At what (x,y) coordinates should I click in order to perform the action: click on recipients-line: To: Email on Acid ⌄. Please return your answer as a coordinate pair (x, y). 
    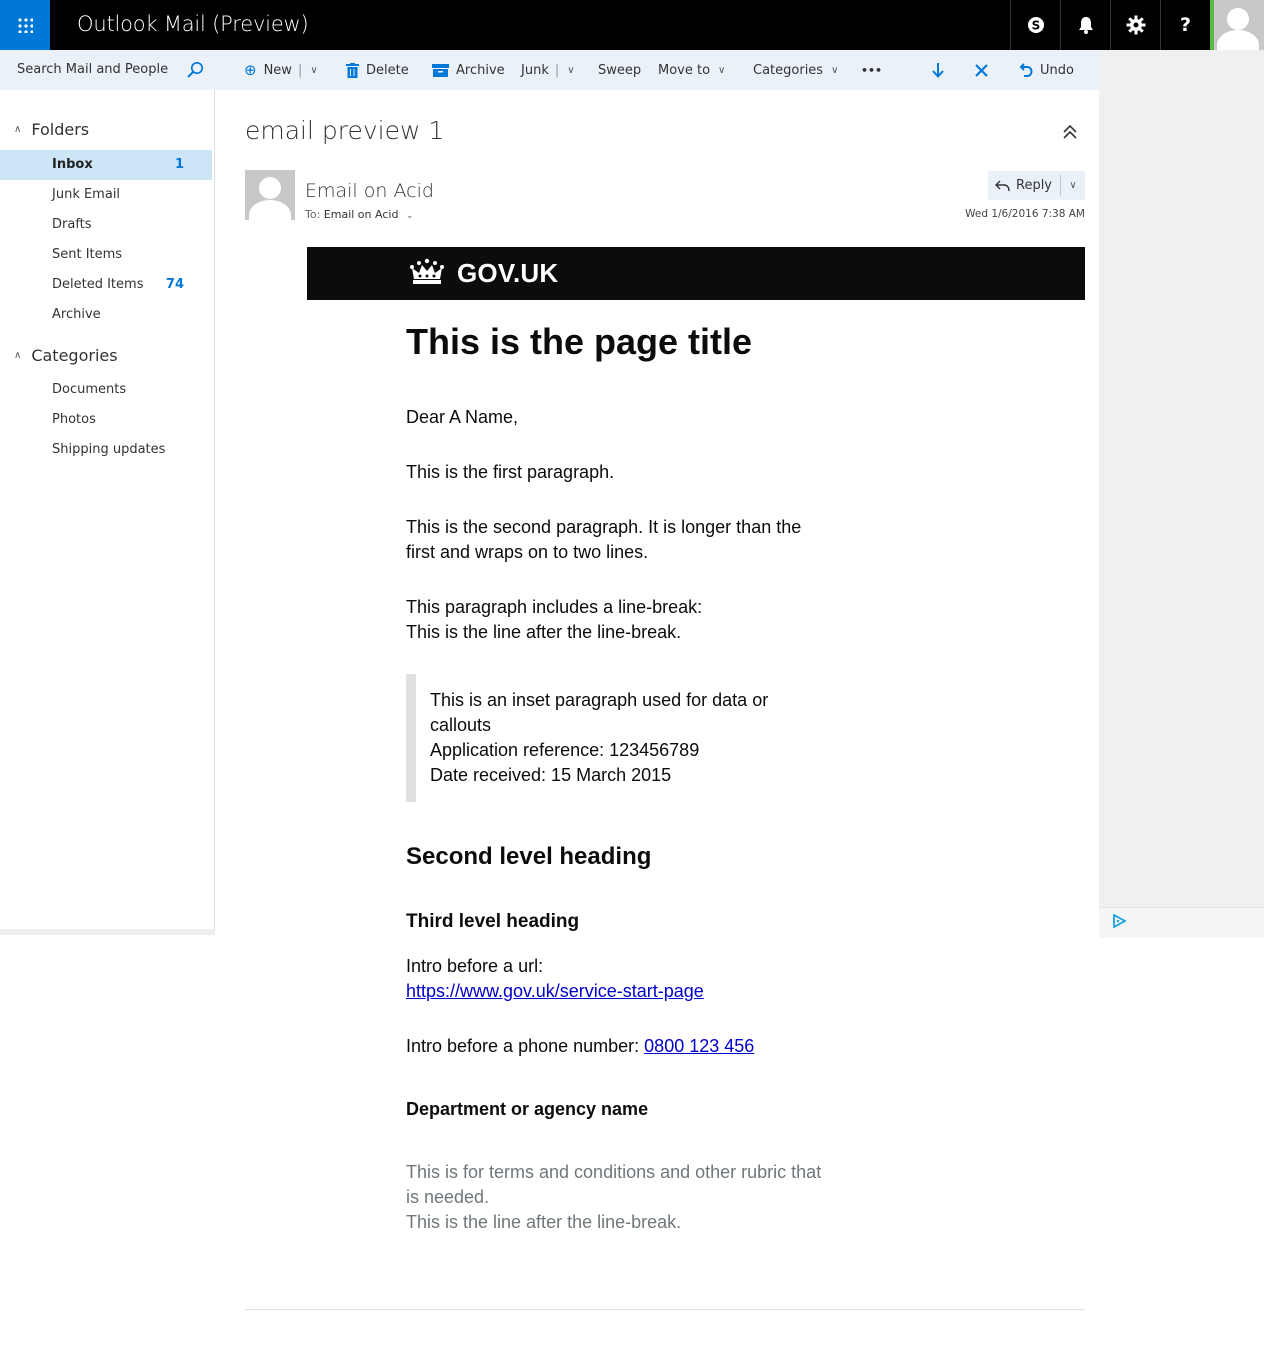
    Looking at the image, I should click on (359, 214).